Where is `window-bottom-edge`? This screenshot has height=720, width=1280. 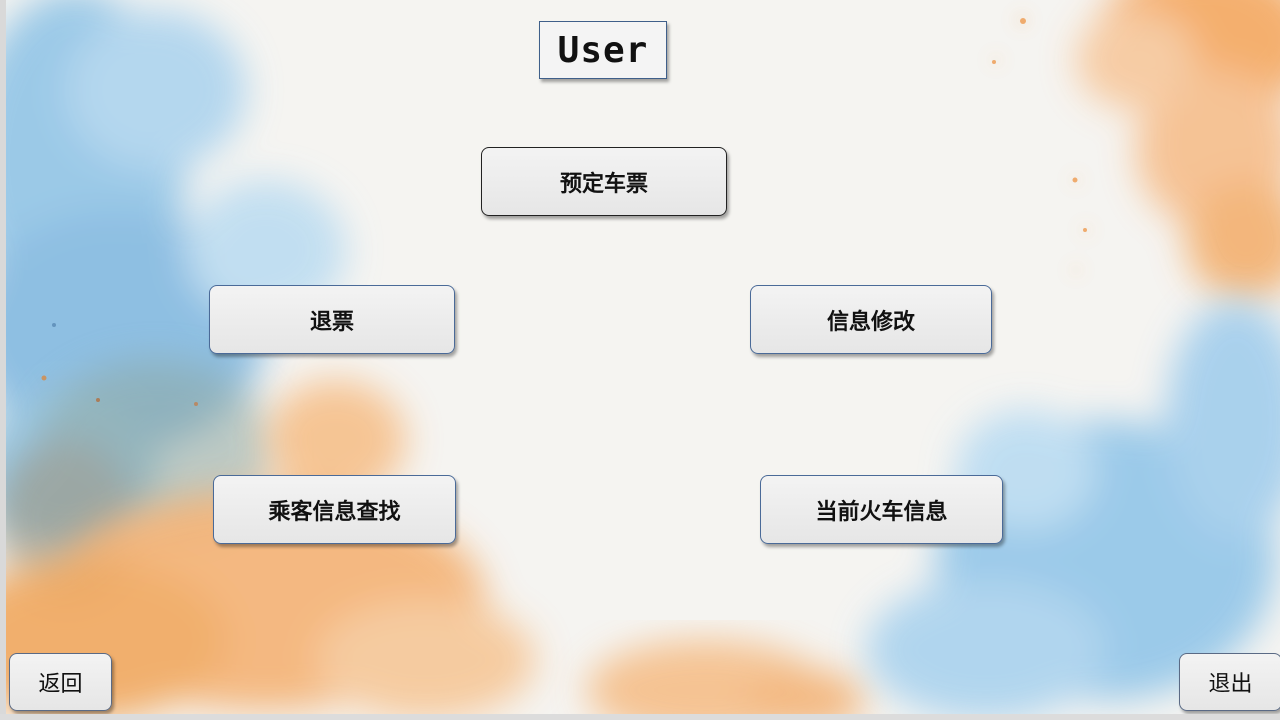
window-bottom-edge is located at coordinates (640, 717).